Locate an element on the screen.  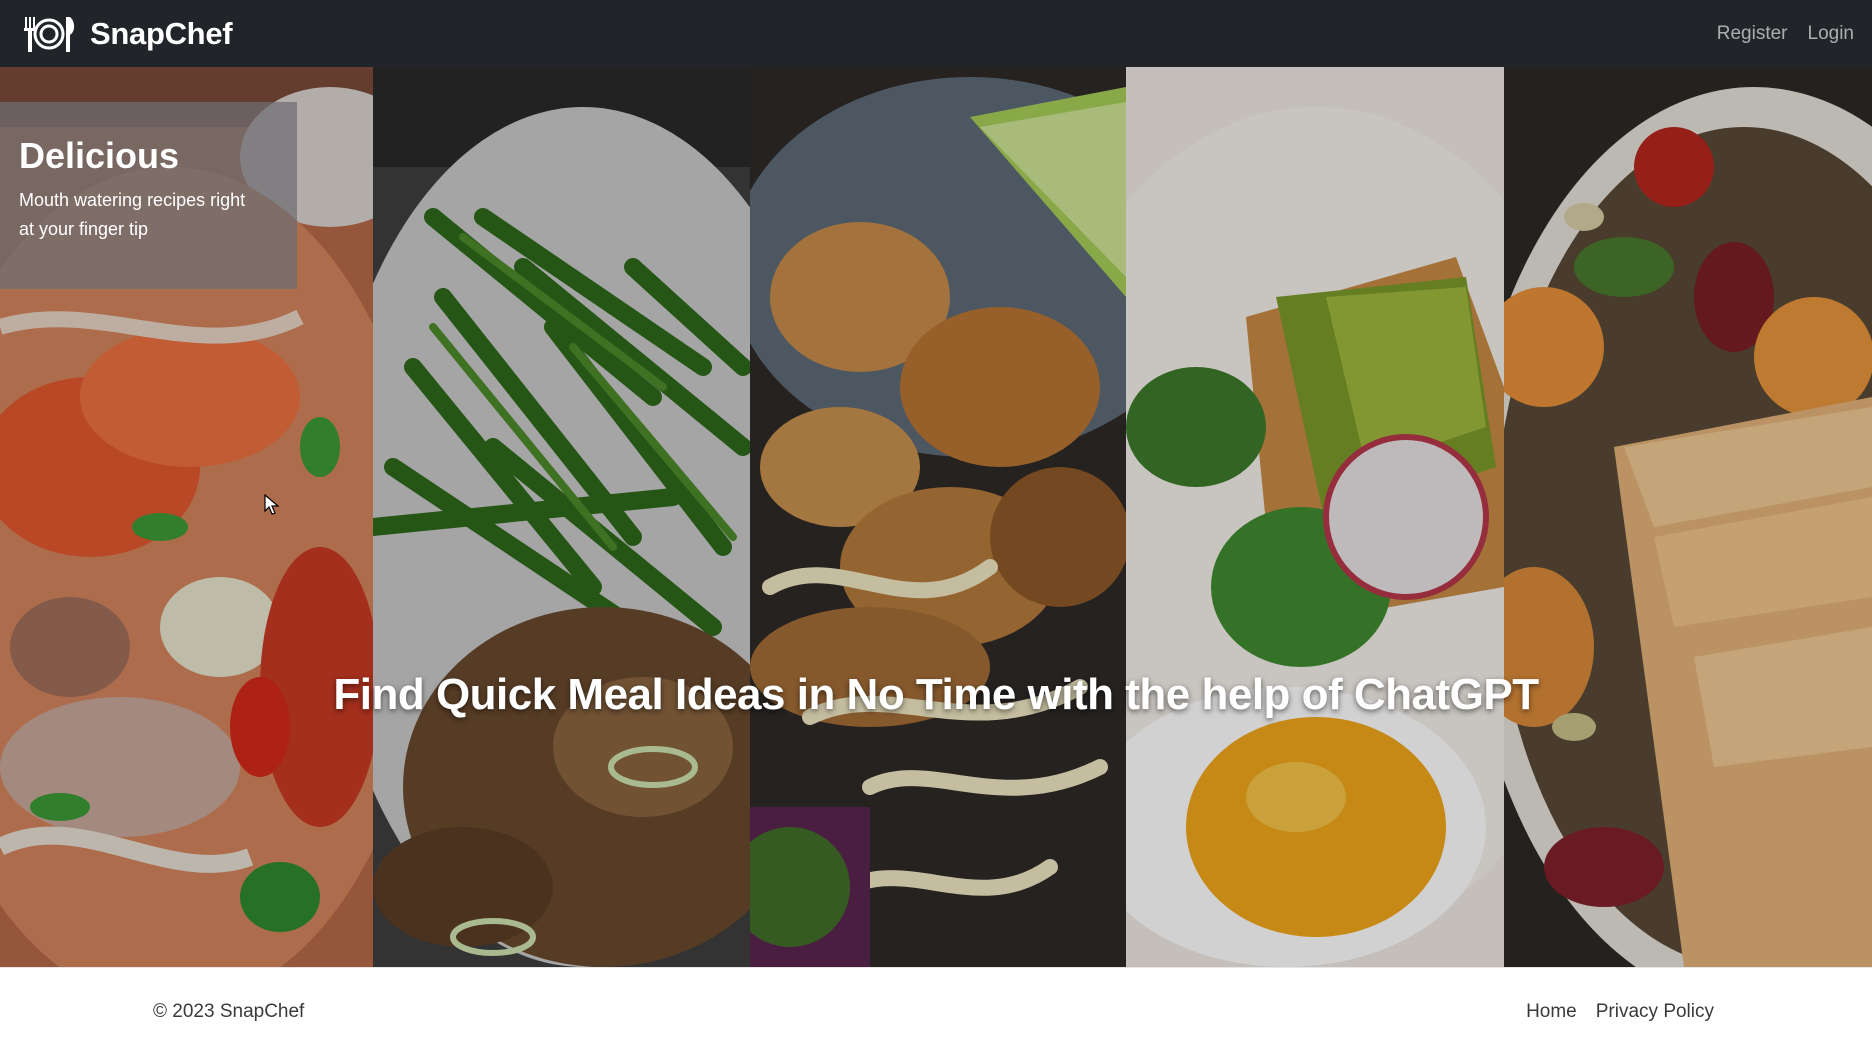
plate-fork-knife-icon is located at coordinates (49, 34).